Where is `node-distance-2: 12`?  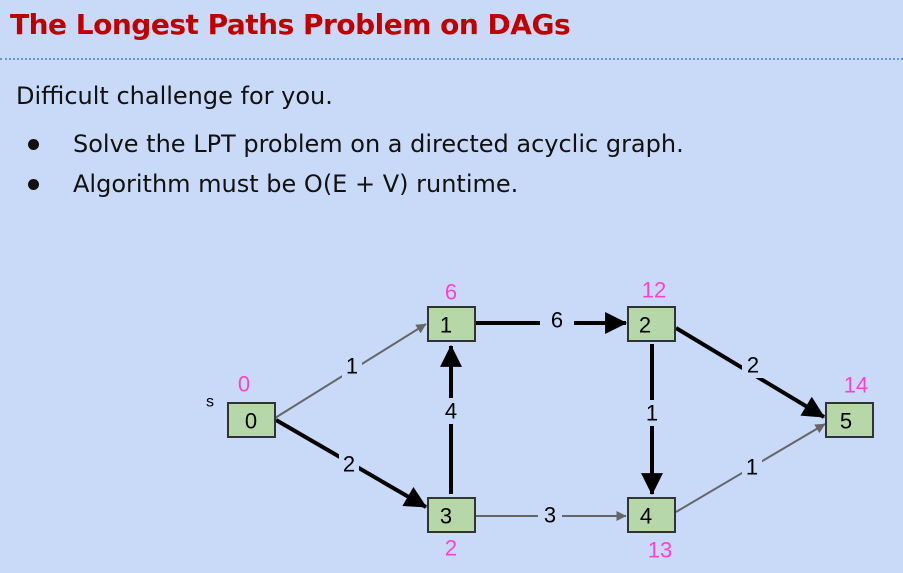 node-distance-2: 12 is located at coordinates (654, 290).